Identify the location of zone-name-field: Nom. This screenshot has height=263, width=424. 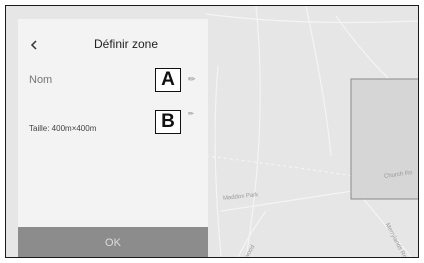
(40, 80).